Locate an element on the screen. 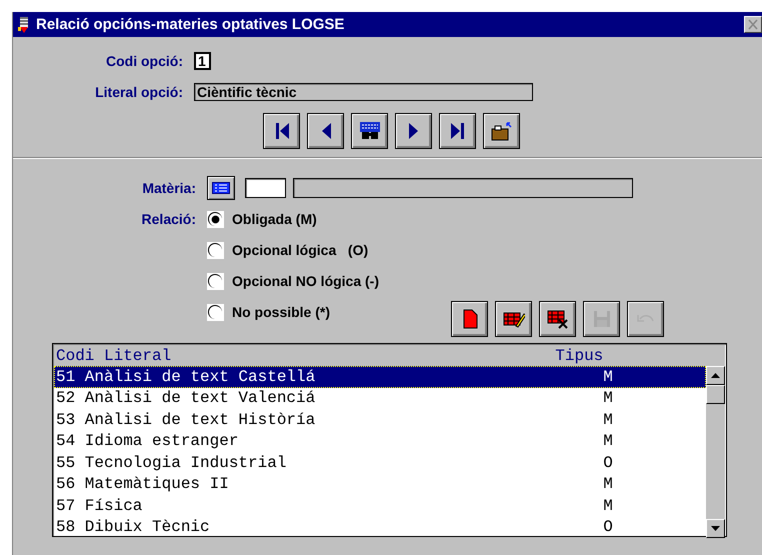 The image size is (762, 555). field-label: Relació: is located at coordinates (168, 219).